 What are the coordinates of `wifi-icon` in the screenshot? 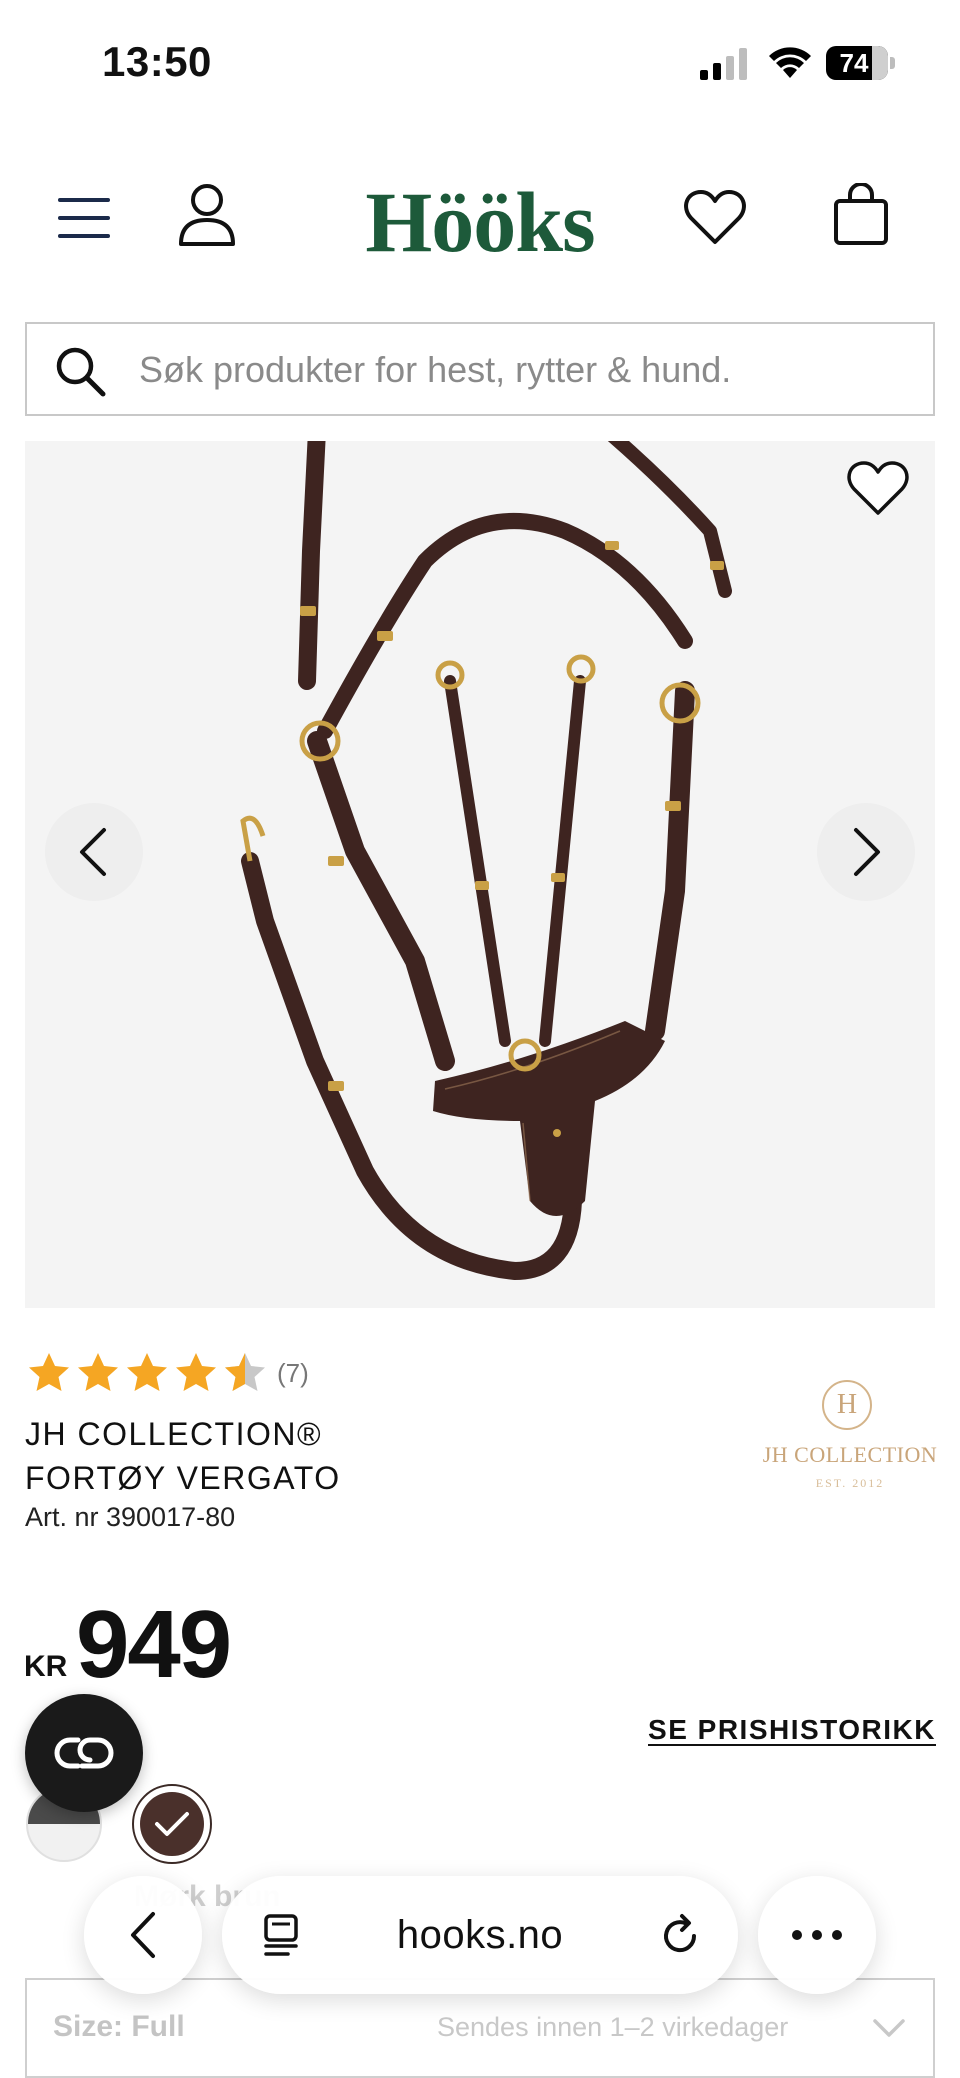 It's located at (790, 62).